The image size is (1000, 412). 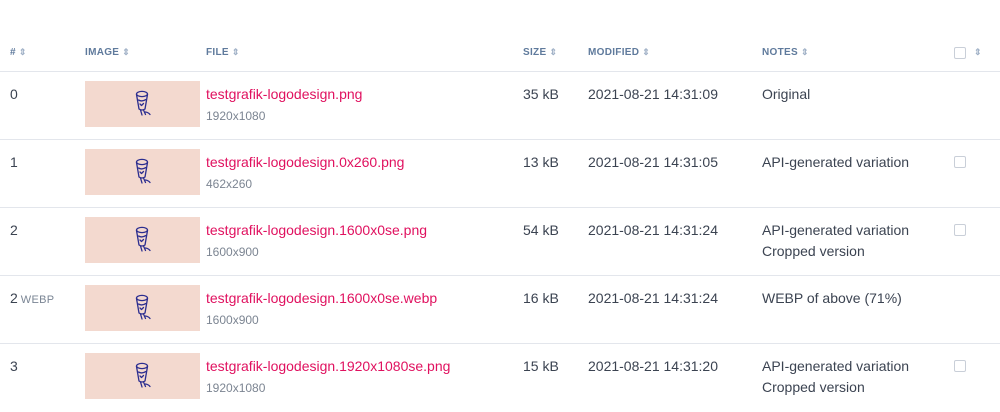 I want to click on note-line: Original, so click(x=786, y=94).